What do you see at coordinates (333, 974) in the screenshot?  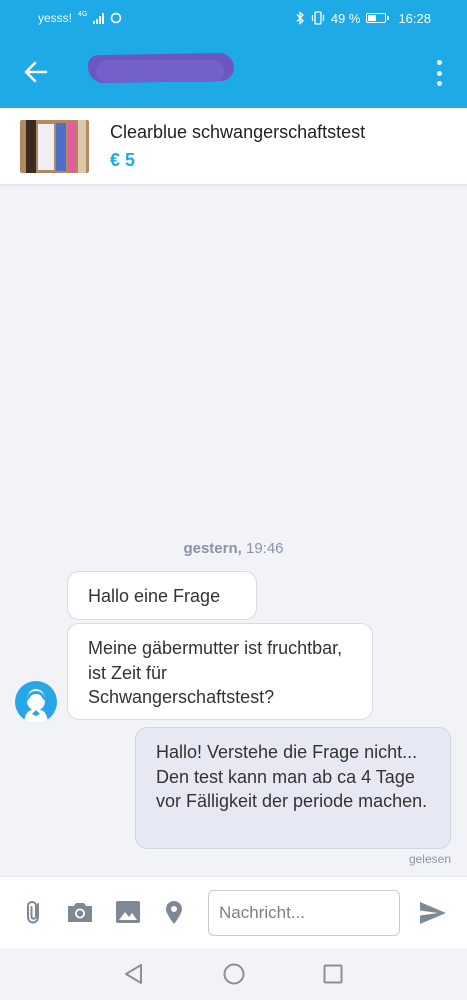 I see `recents-square-icon` at bounding box center [333, 974].